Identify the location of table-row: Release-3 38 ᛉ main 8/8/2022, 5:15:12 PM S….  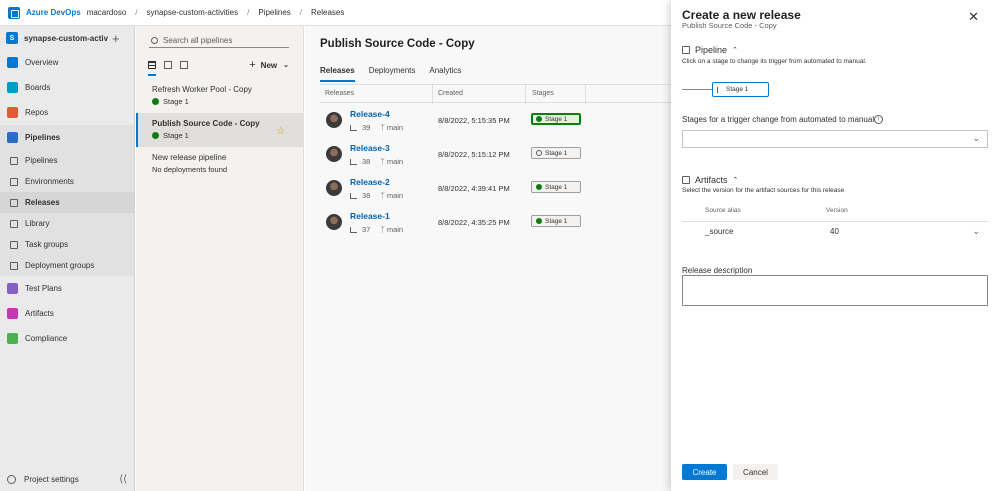
(495, 154).